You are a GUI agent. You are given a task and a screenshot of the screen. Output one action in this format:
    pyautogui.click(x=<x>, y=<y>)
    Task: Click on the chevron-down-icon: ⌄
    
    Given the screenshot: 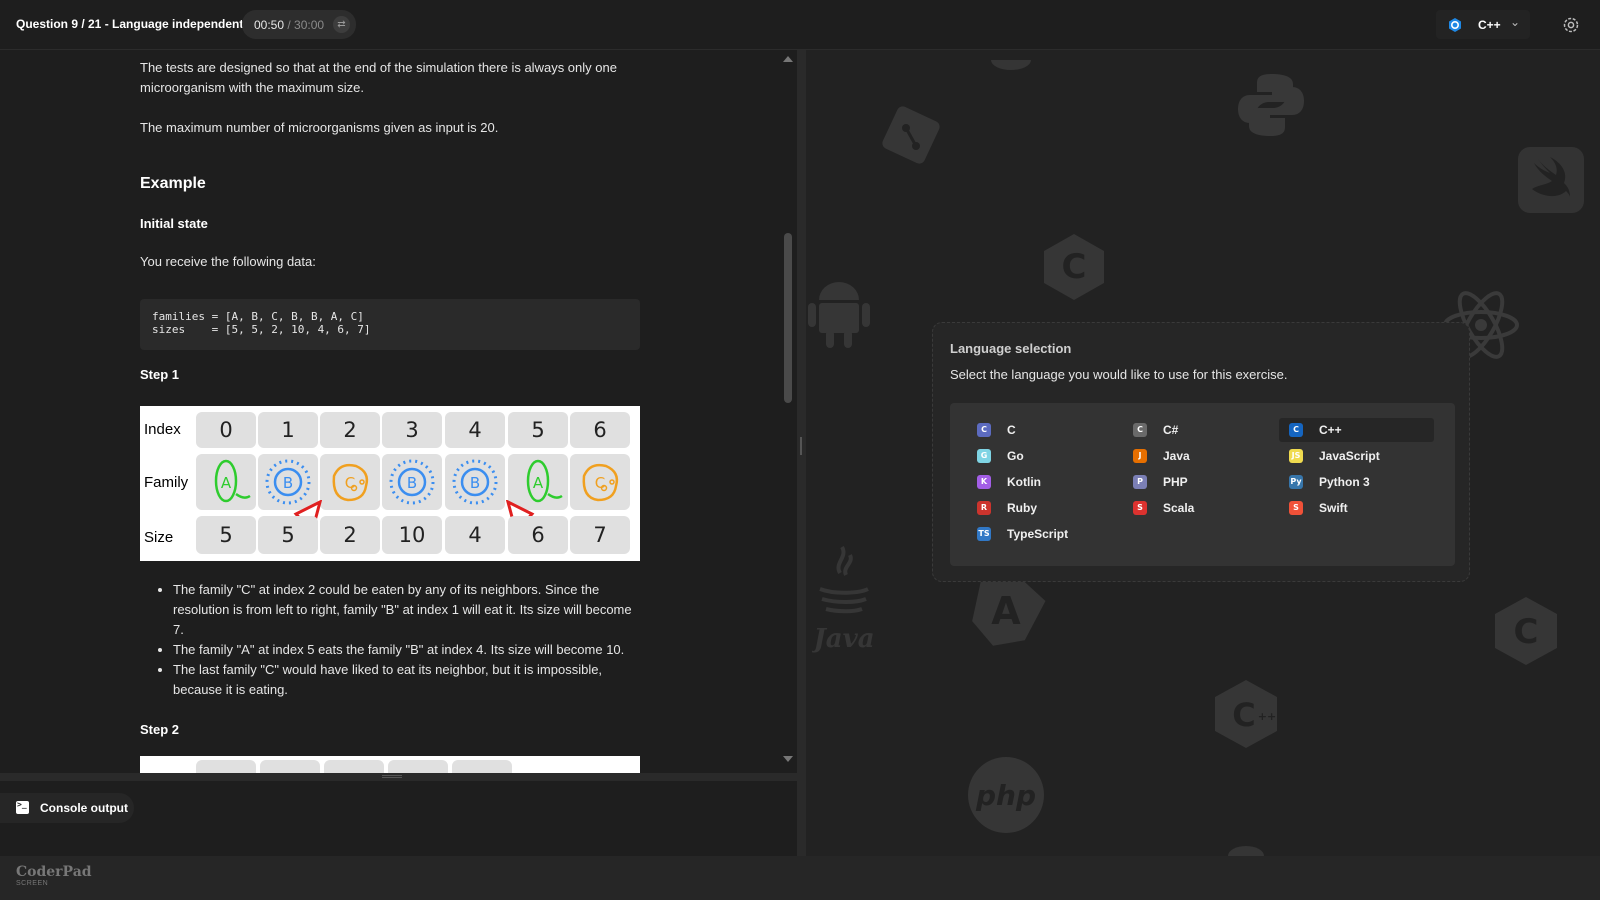 What is the action you would take?
    pyautogui.click(x=1515, y=22)
    